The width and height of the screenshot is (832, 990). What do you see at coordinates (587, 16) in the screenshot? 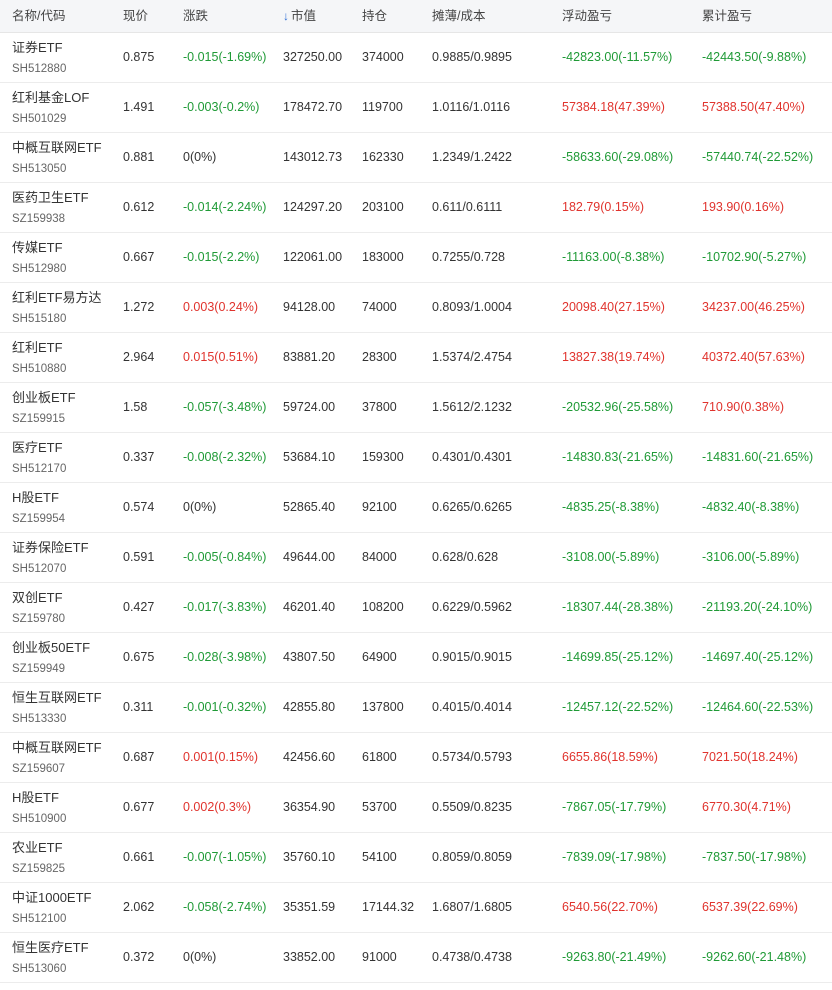
I see `header-floating-pnl: 浮动盈亏` at bounding box center [587, 16].